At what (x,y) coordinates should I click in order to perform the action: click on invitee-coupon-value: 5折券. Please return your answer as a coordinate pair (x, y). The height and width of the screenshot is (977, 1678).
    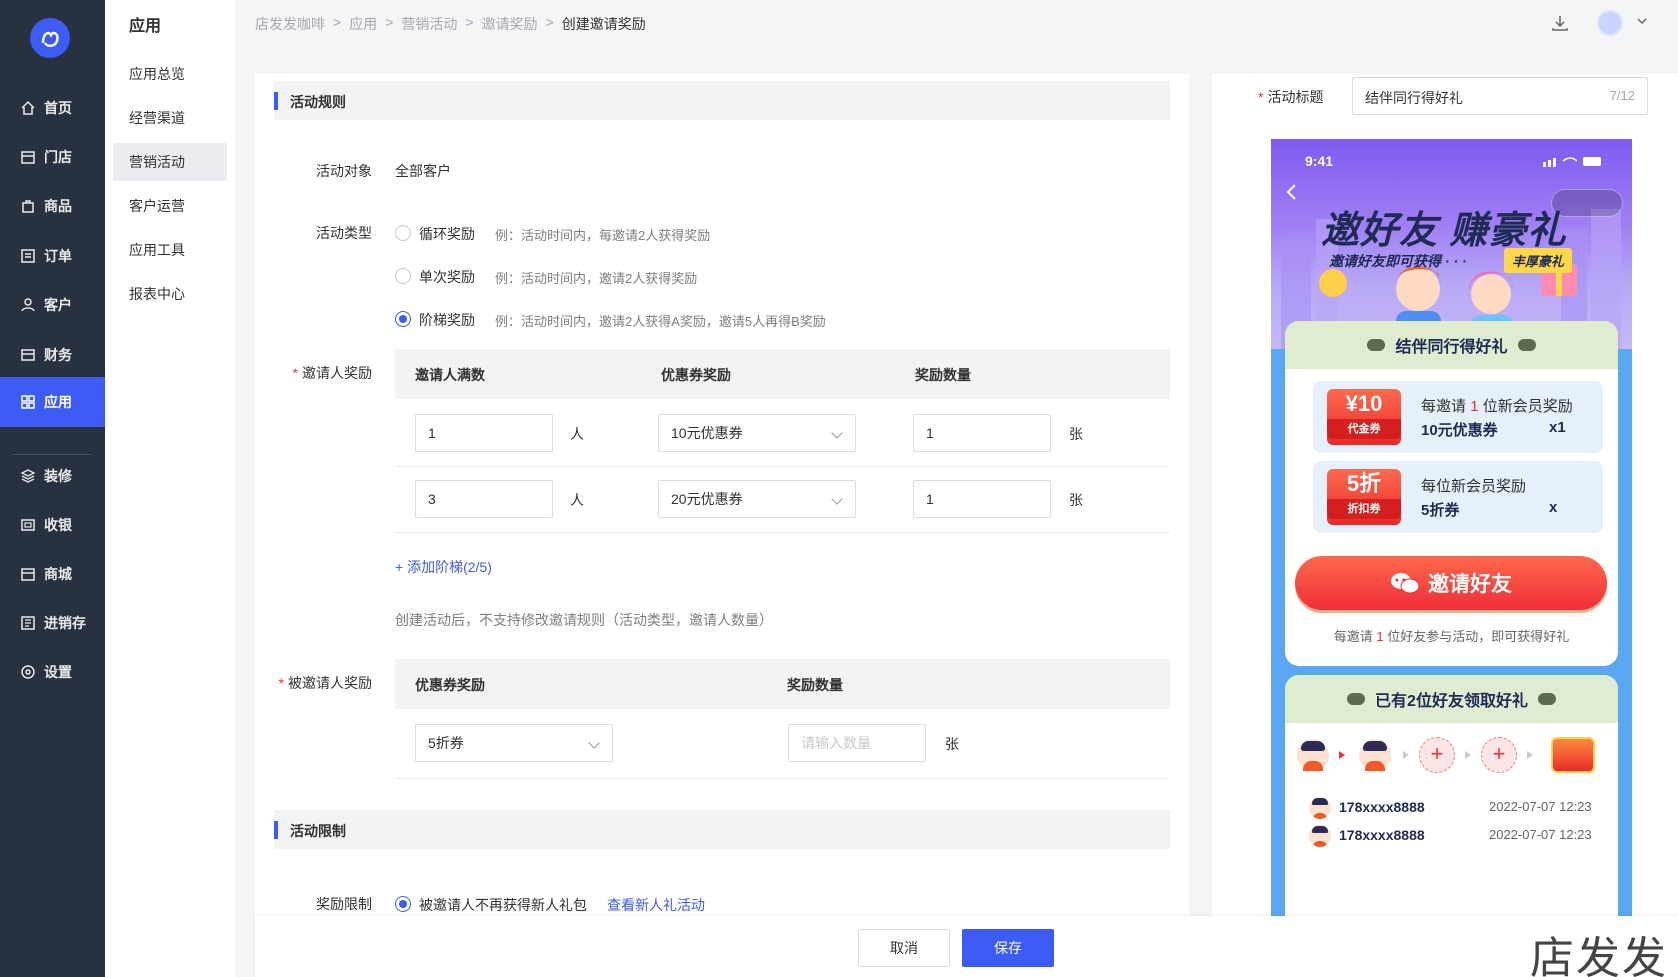
    Looking at the image, I should click on (446, 743).